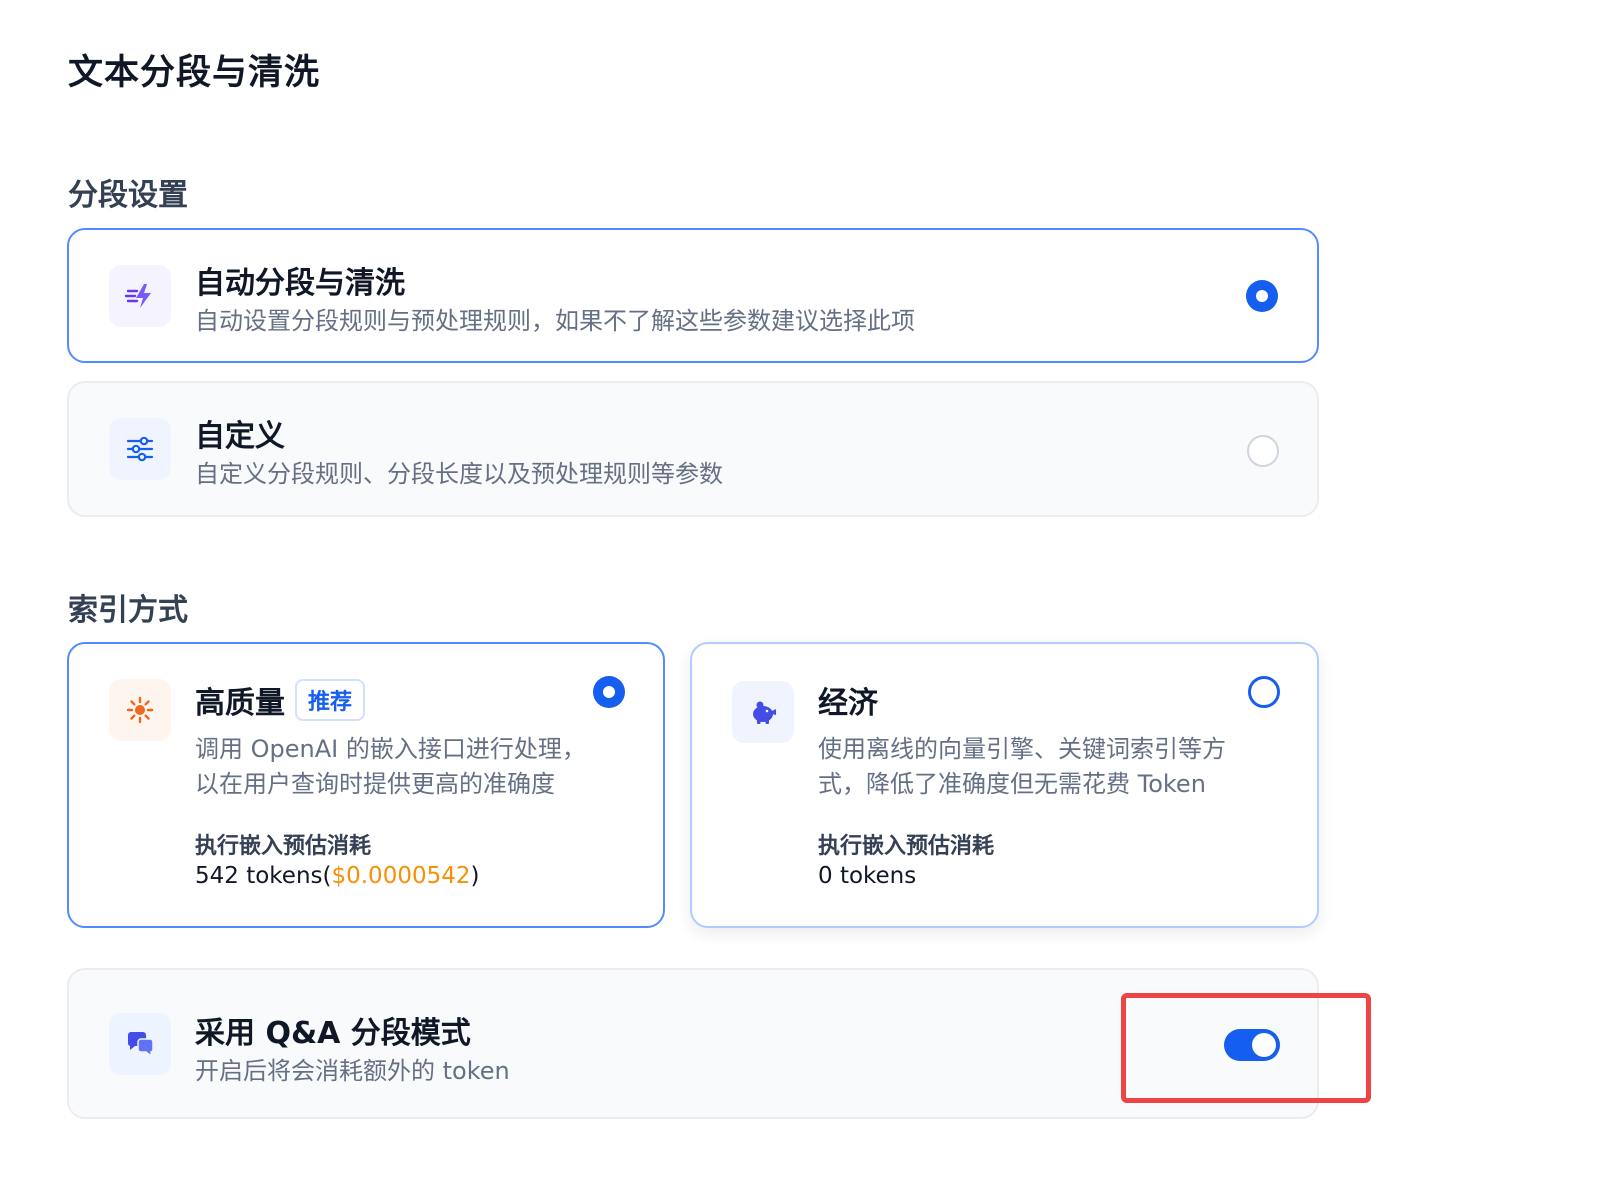  What do you see at coordinates (1012, 784) in the screenshot?
I see `index-option-description-line2: 式，降低了准确度但无需花费 Token` at bounding box center [1012, 784].